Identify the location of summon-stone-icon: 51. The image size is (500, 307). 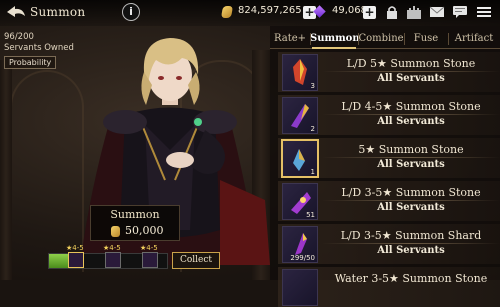
(300, 201).